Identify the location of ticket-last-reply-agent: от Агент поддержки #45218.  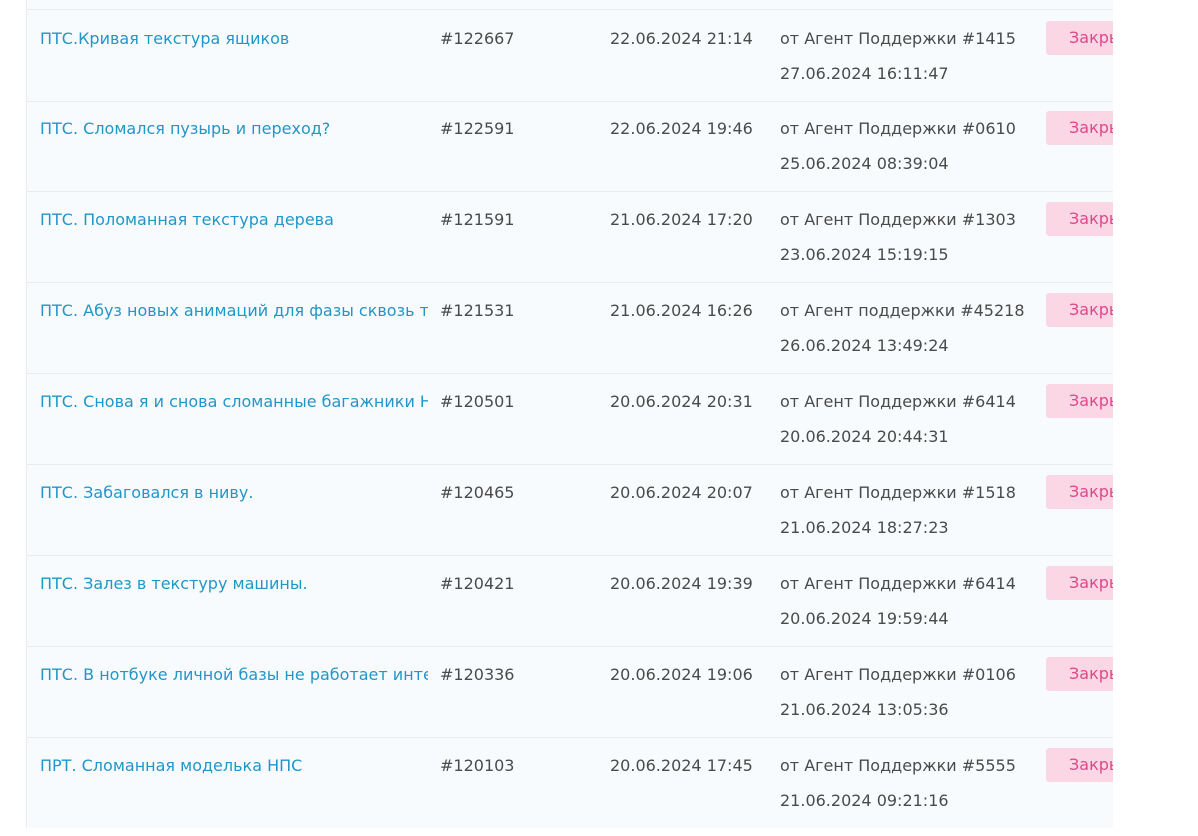
(902, 310).